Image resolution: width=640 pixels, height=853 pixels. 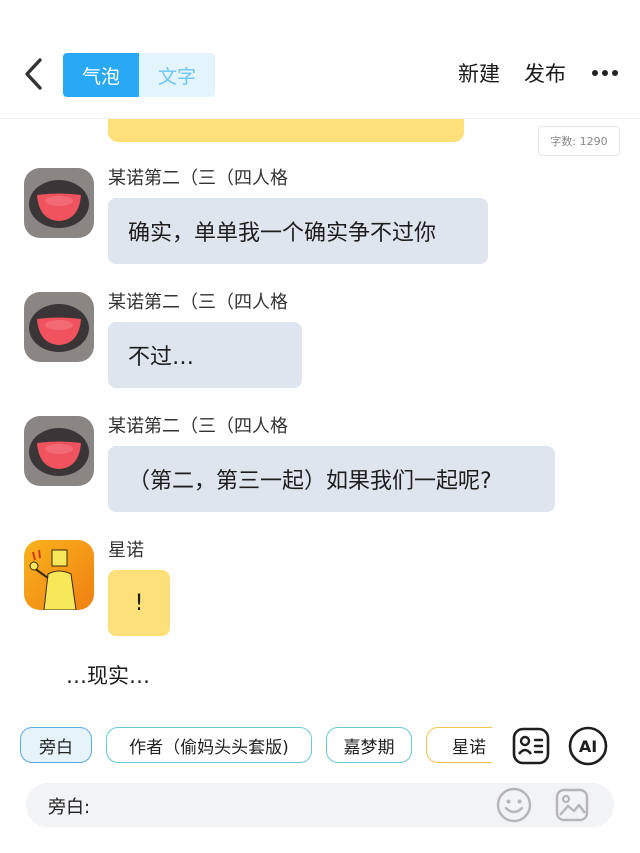 What do you see at coordinates (320, 59) in the screenshot?
I see `top-bar: 气泡 文字 新建 发布` at bounding box center [320, 59].